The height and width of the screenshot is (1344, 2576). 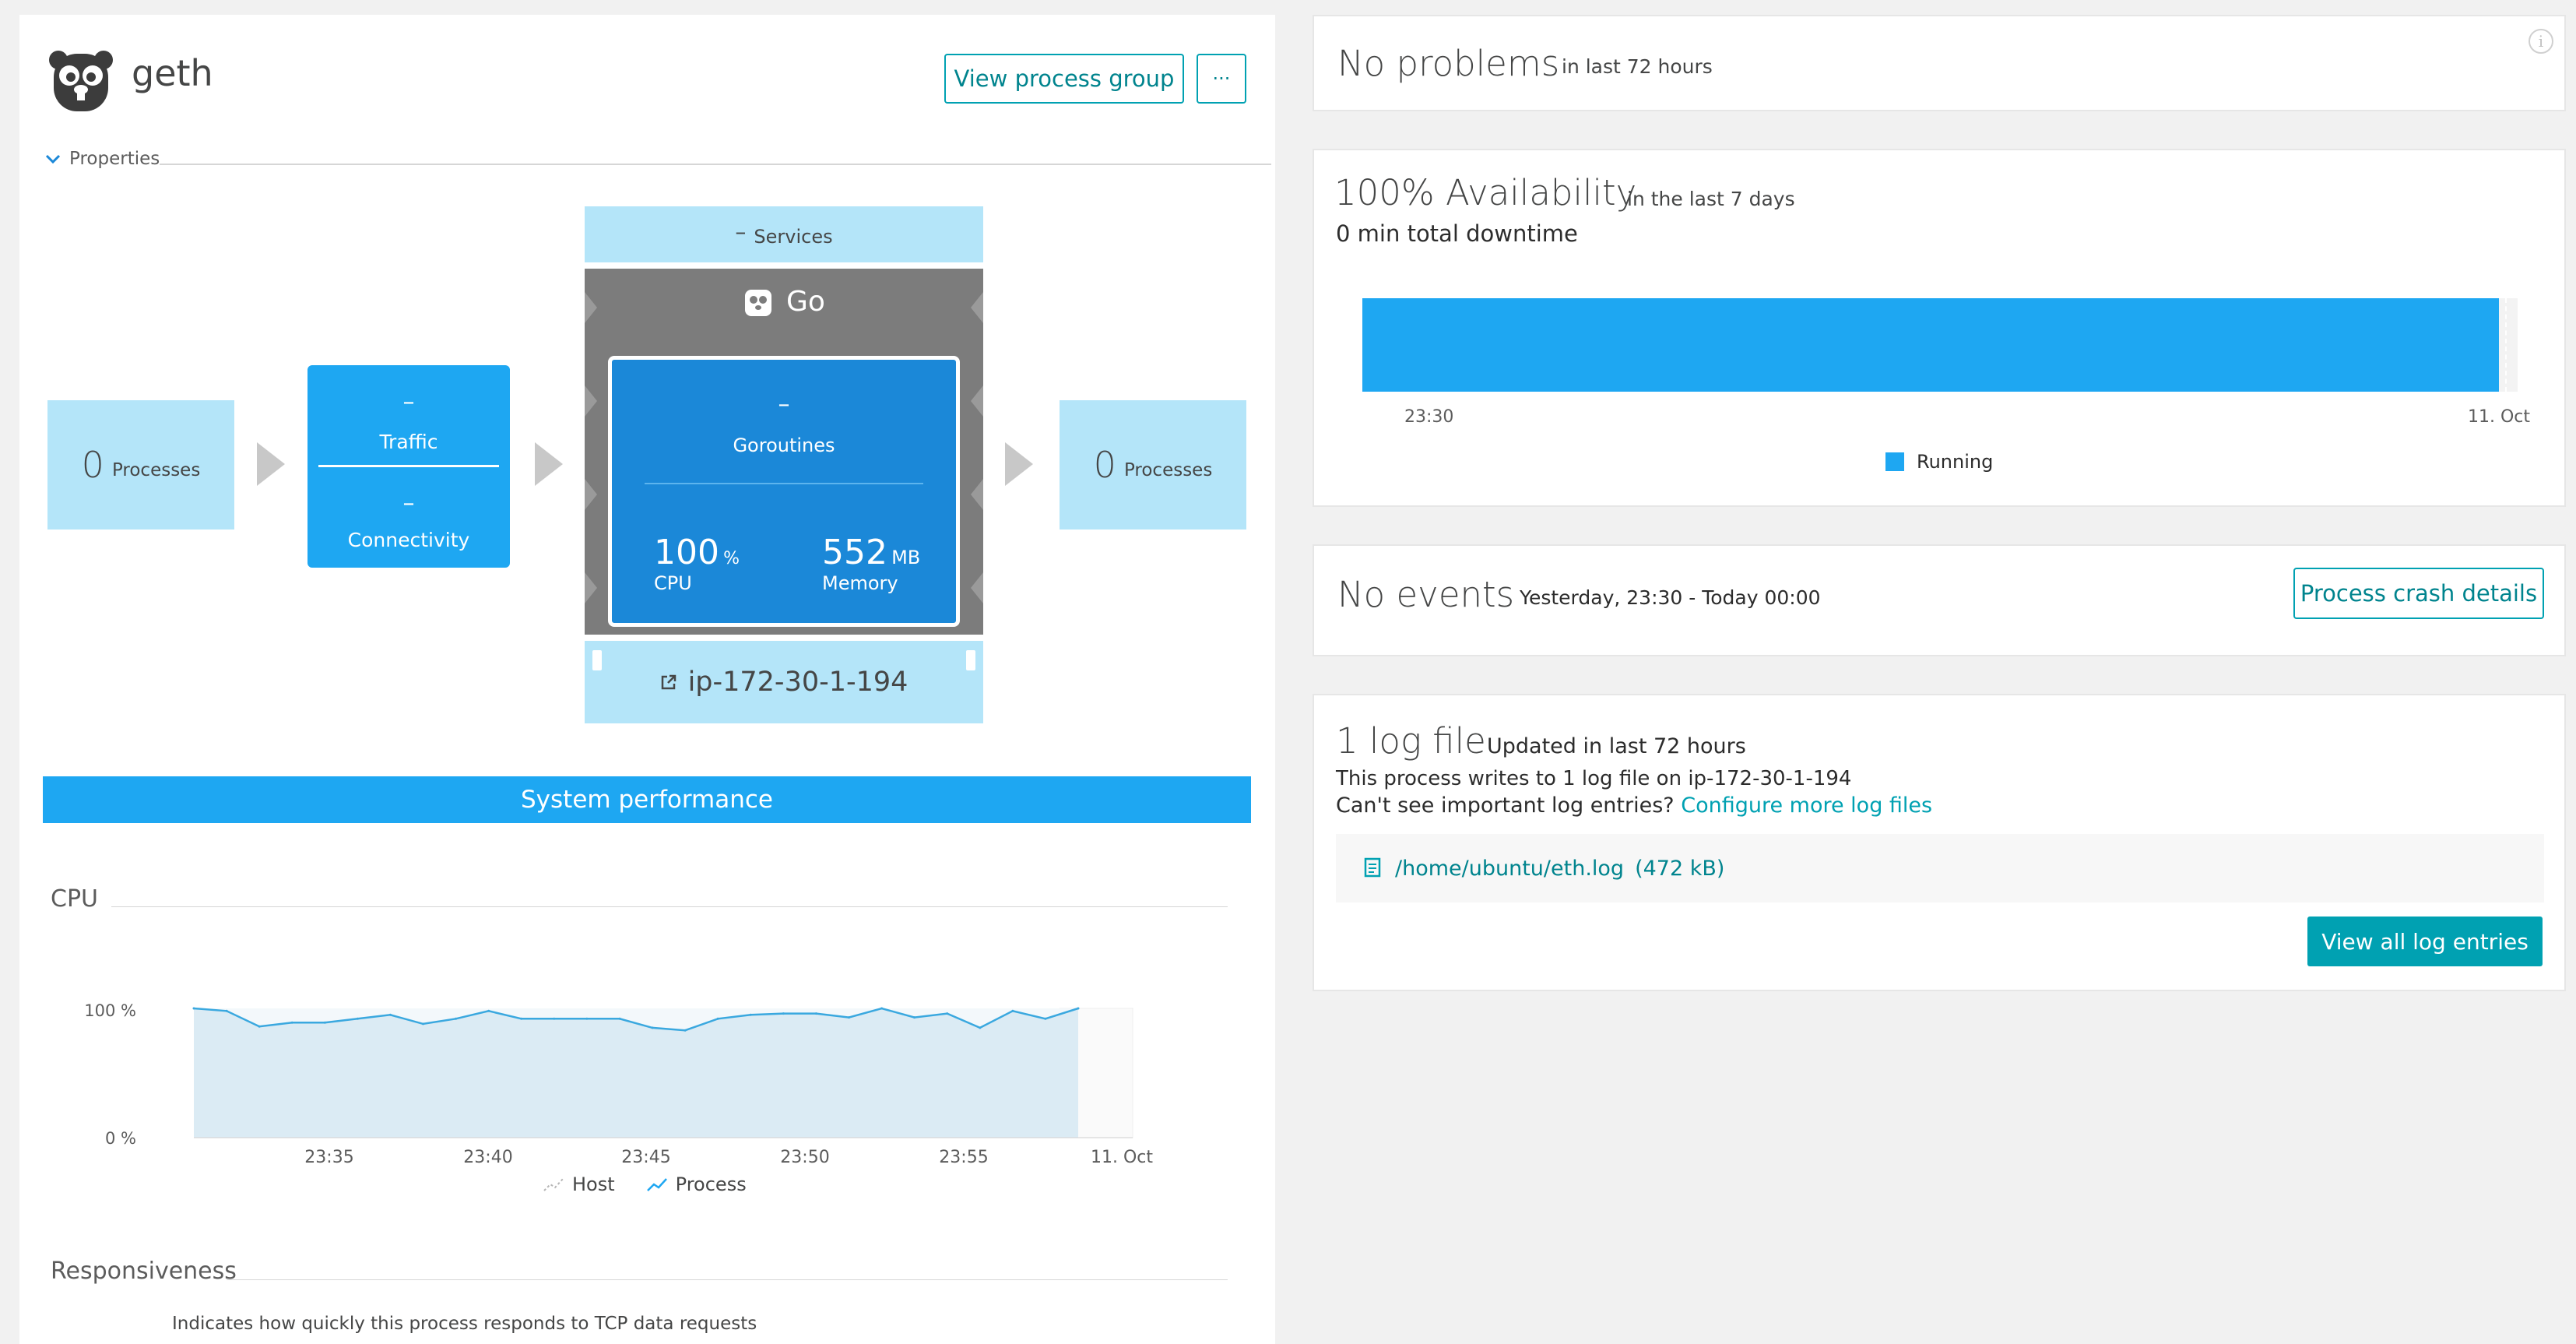 What do you see at coordinates (2541, 41) in the screenshot?
I see `info-icon: i` at bounding box center [2541, 41].